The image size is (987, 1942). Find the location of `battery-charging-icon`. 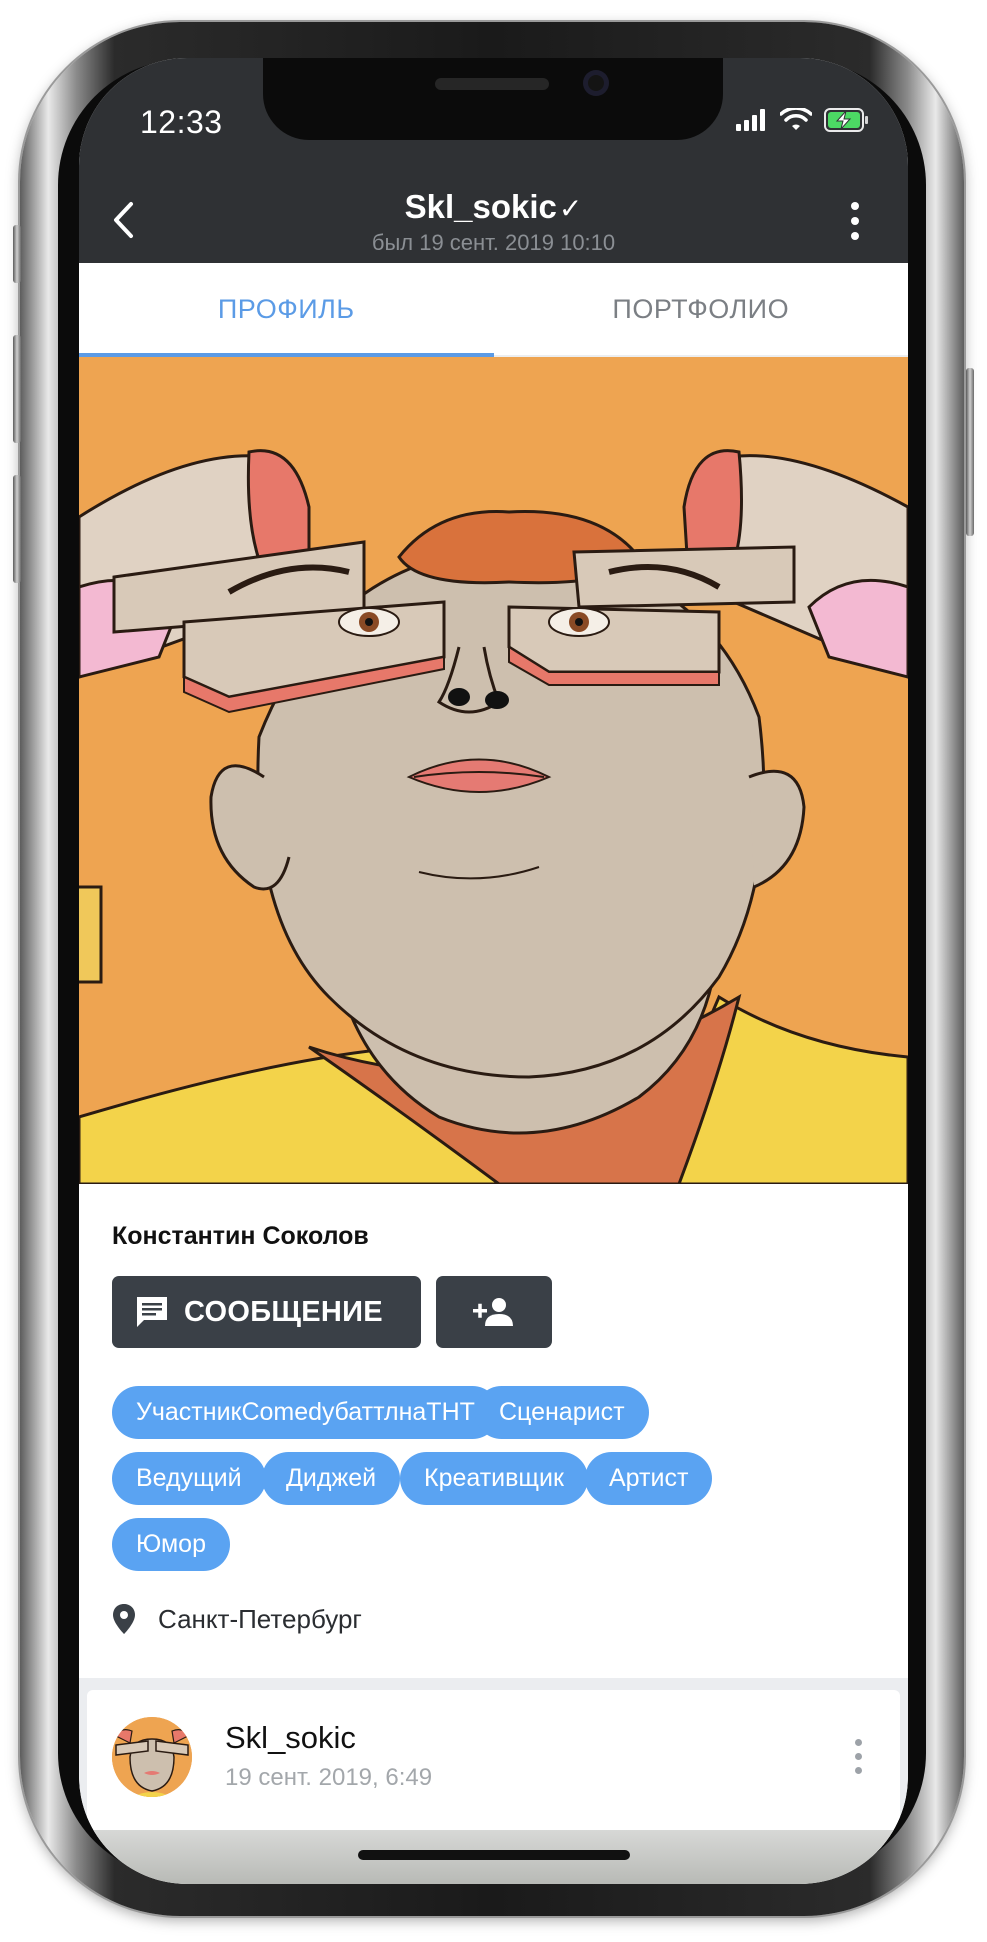

battery-charging-icon is located at coordinates (846, 120).